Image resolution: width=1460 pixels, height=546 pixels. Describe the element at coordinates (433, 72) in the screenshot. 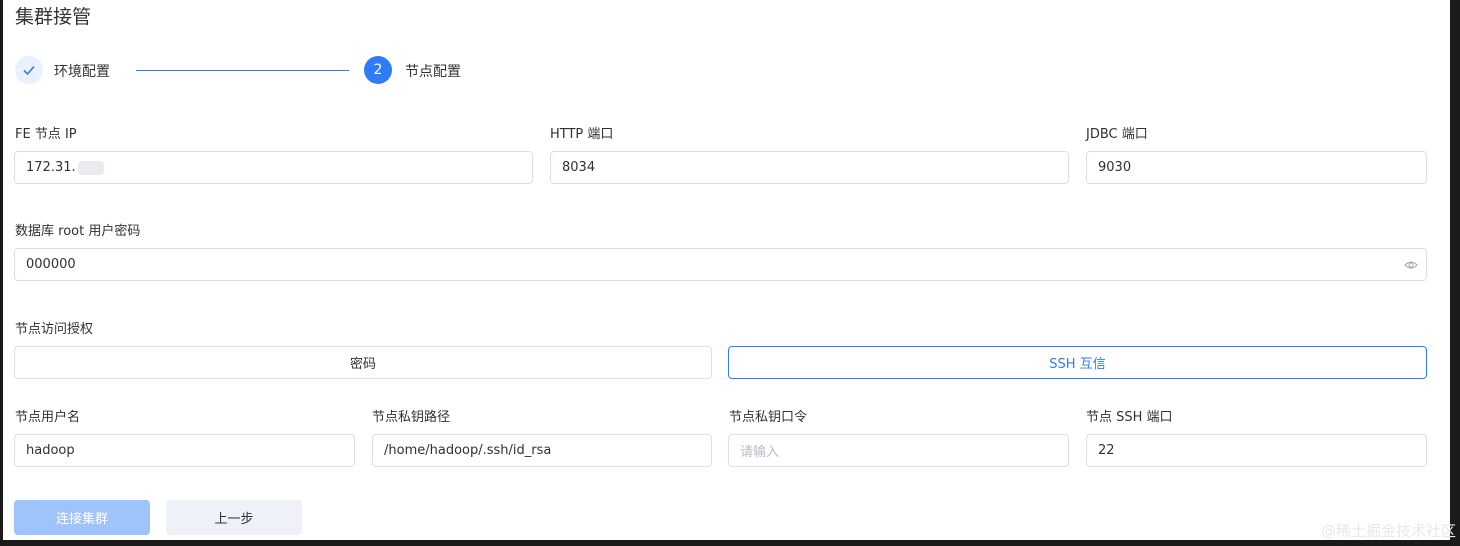

I see `step-node-label: 节点配置` at that location.